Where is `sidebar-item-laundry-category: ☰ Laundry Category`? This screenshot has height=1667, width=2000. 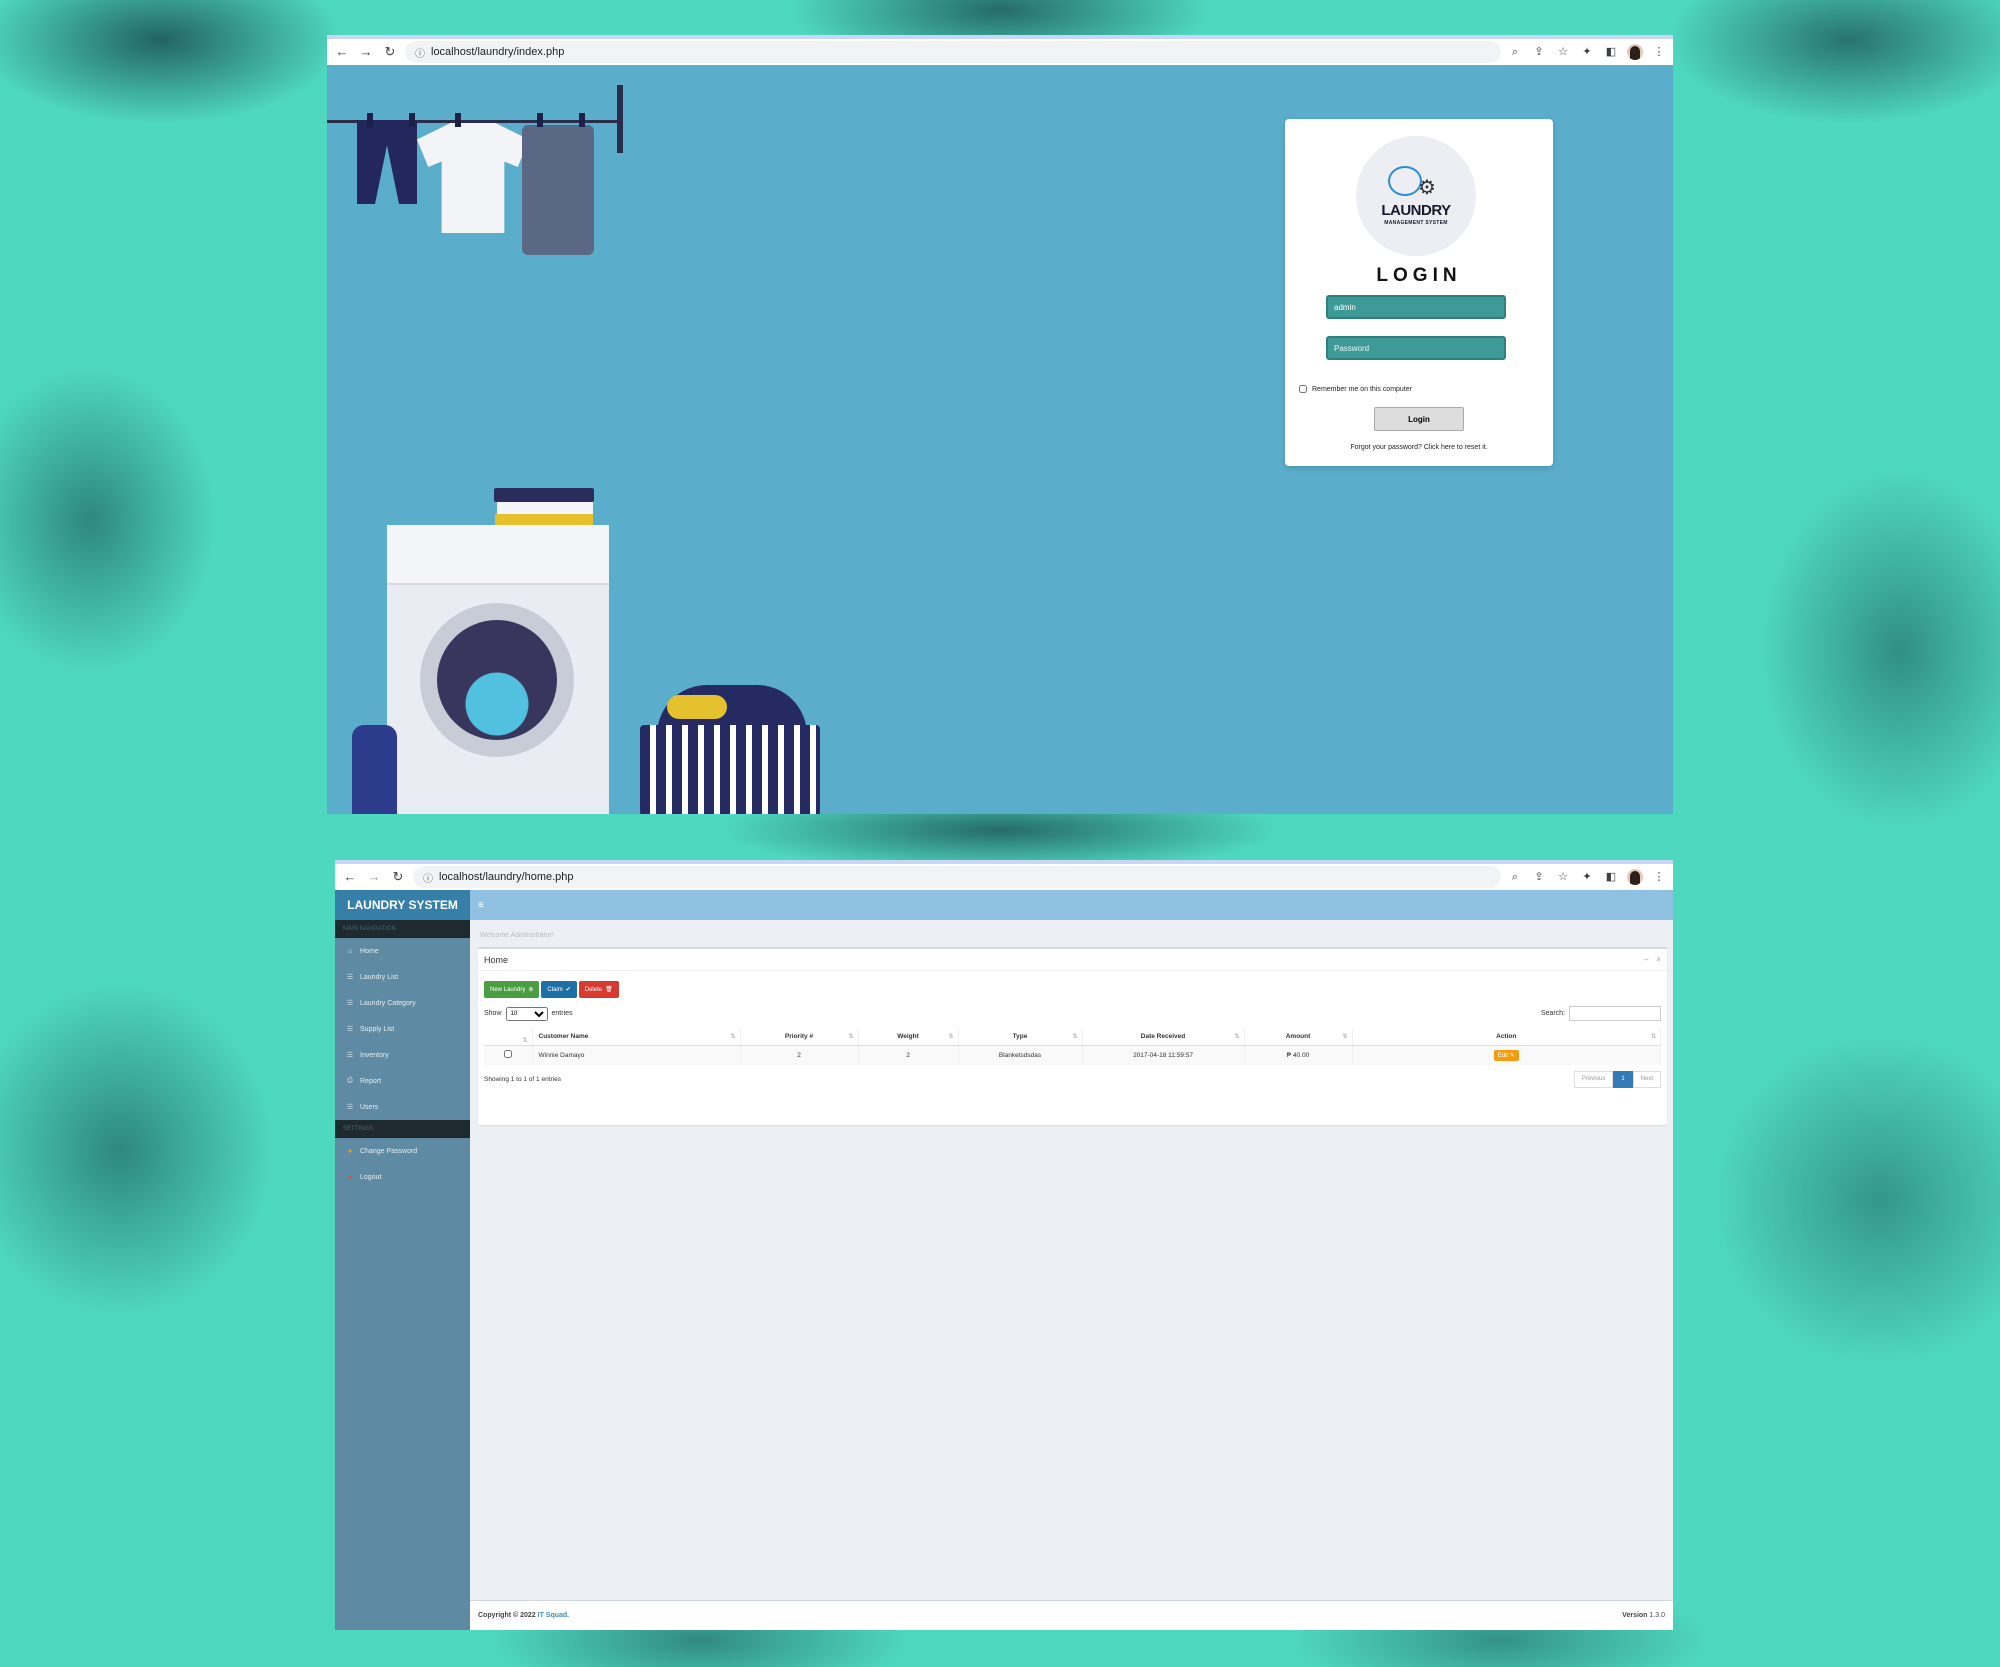
sidebar-item-laundry-category: ☰ Laundry Category is located at coordinates (402, 1003).